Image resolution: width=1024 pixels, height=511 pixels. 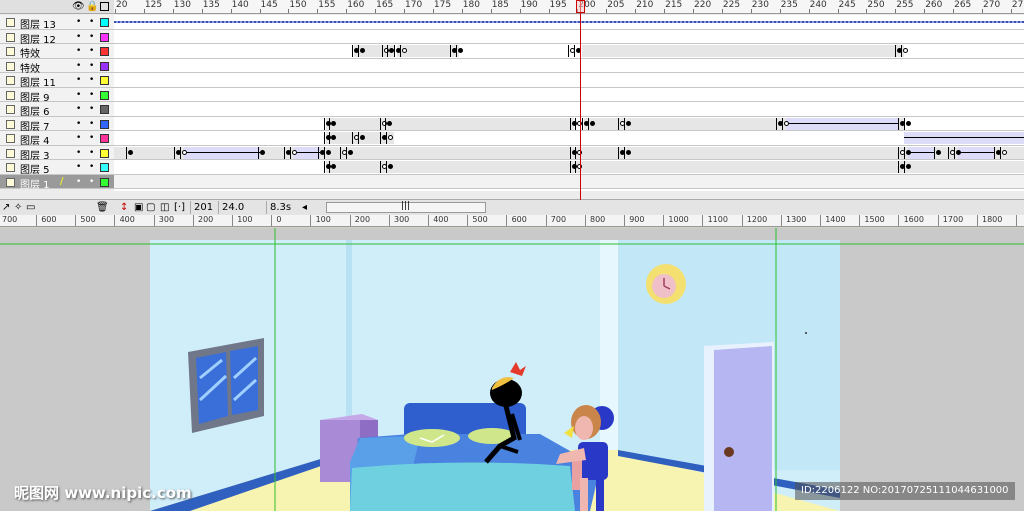 What do you see at coordinates (240, 213) in the screenshot?
I see `fps-value: 24.0 fps` at bounding box center [240, 213].